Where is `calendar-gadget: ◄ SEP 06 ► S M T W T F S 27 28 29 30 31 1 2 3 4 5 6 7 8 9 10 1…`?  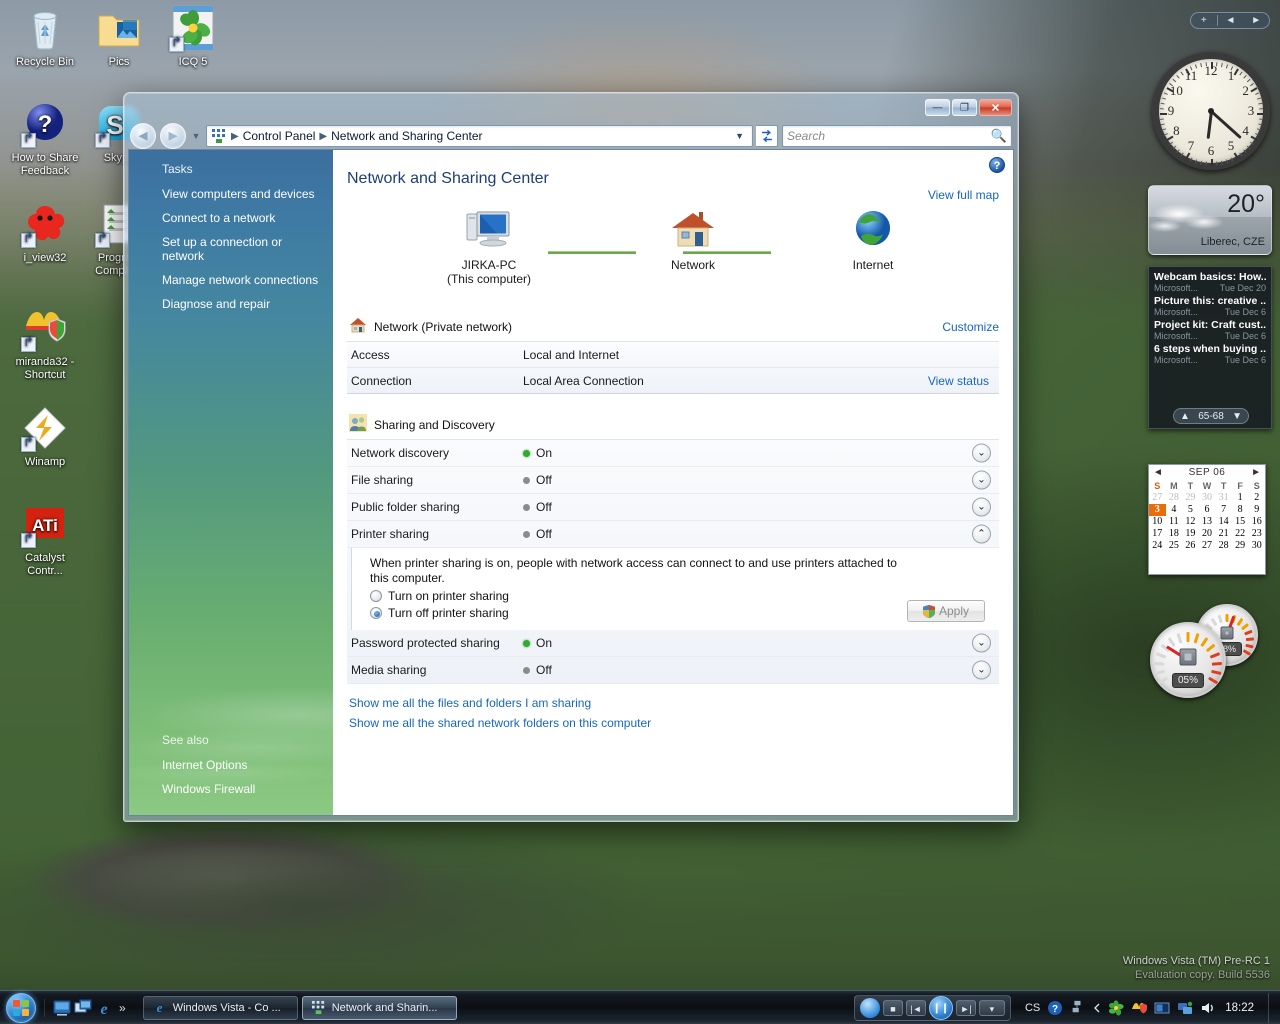 calendar-gadget: ◄ SEP 06 ► S M T W T F S 27 28 29 30 31 1 2 3 4 5 6 7 8 9 10 1… is located at coordinates (1207, 519).